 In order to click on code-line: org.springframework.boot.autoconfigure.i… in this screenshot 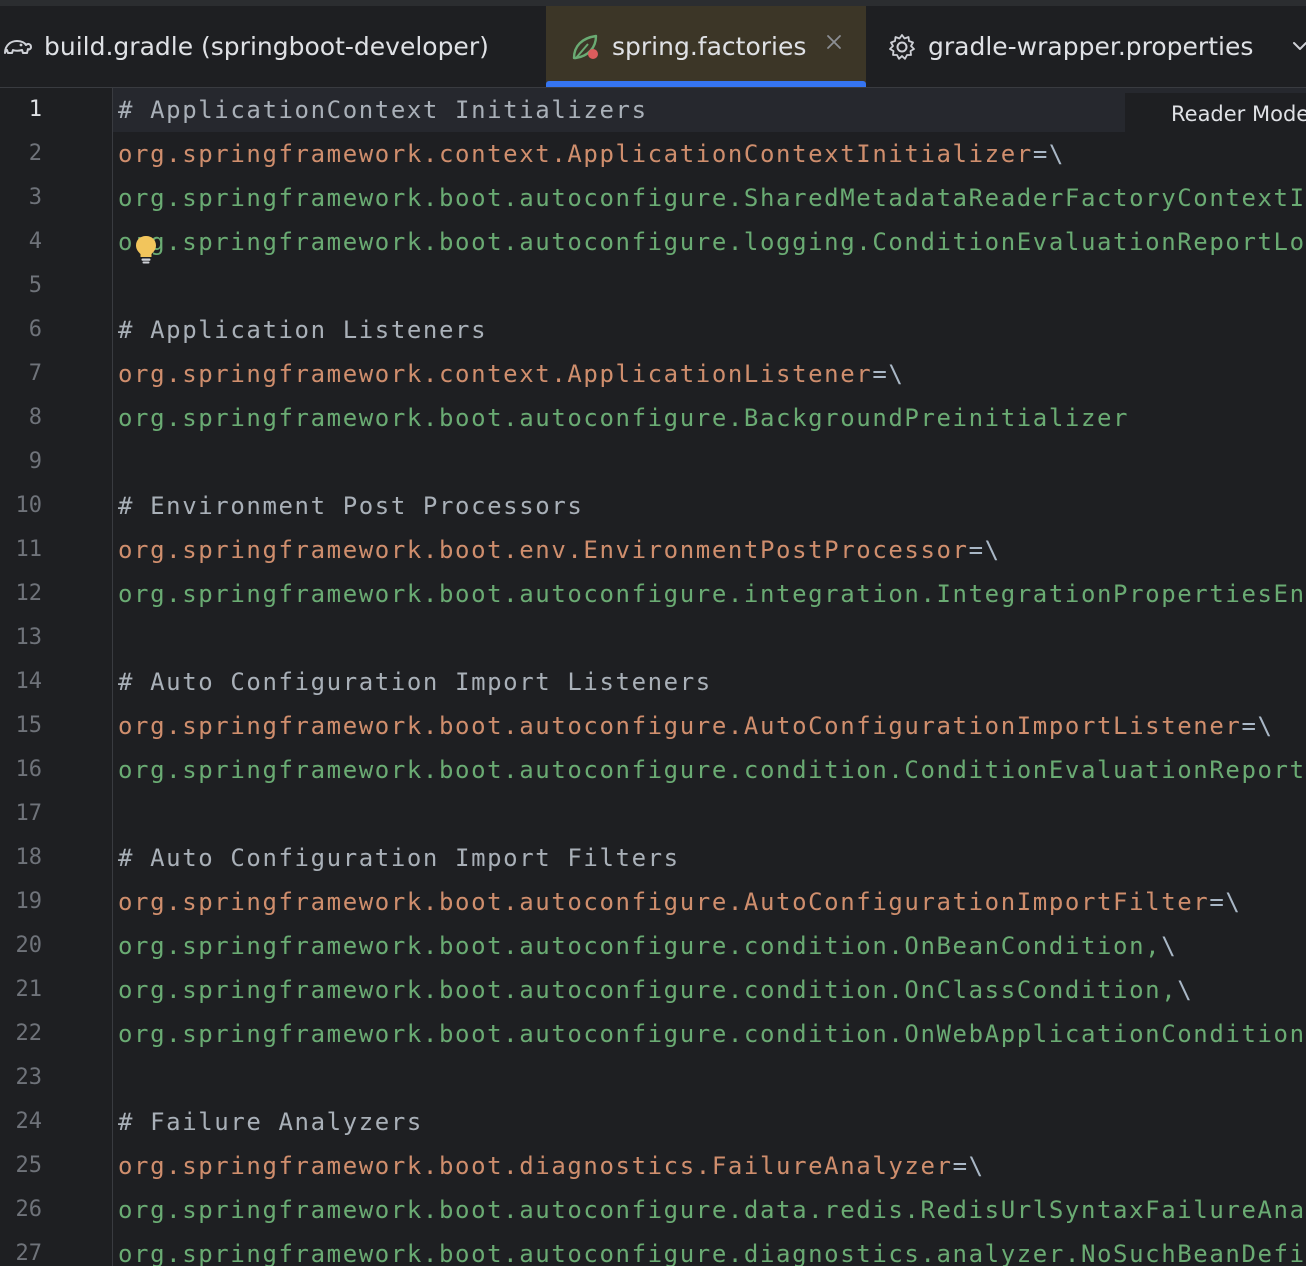, I will do `click(712, 594)`.